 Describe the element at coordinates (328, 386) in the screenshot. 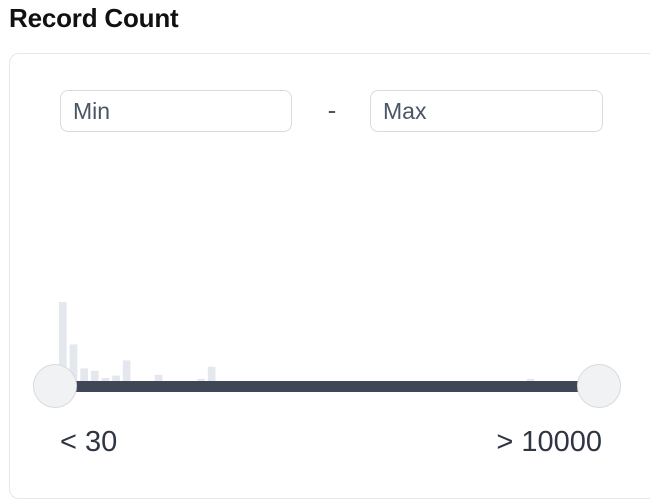

I see `range-slider-track` at that location.